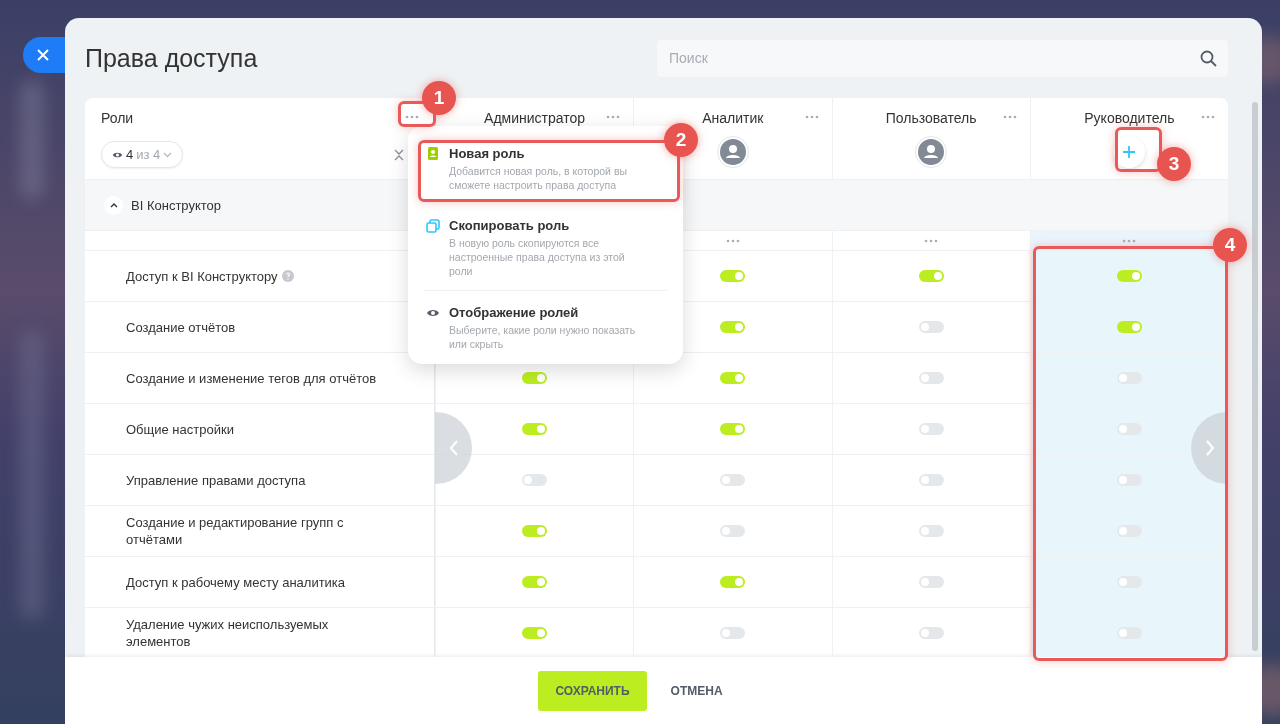 Image resolution: width=1280 pixels, height=724 pixels. What do you see at coordinates (733, 119) in the screenshot?
I see `role-name: Аналитик` at bounding box center [733, 119].